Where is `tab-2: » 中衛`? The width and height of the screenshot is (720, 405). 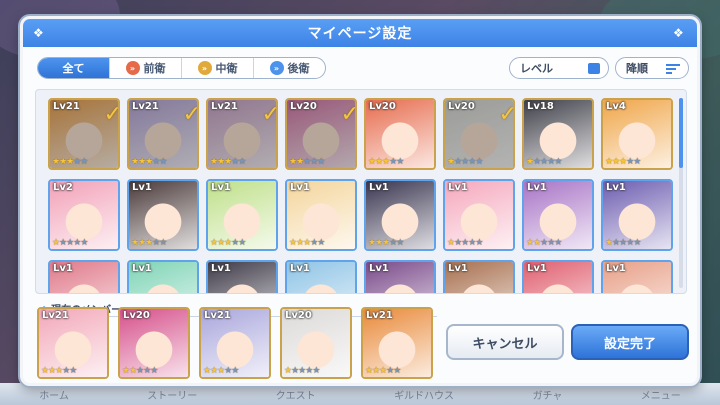 tab-2: » 中衛 is located at coordinates (218, 68).